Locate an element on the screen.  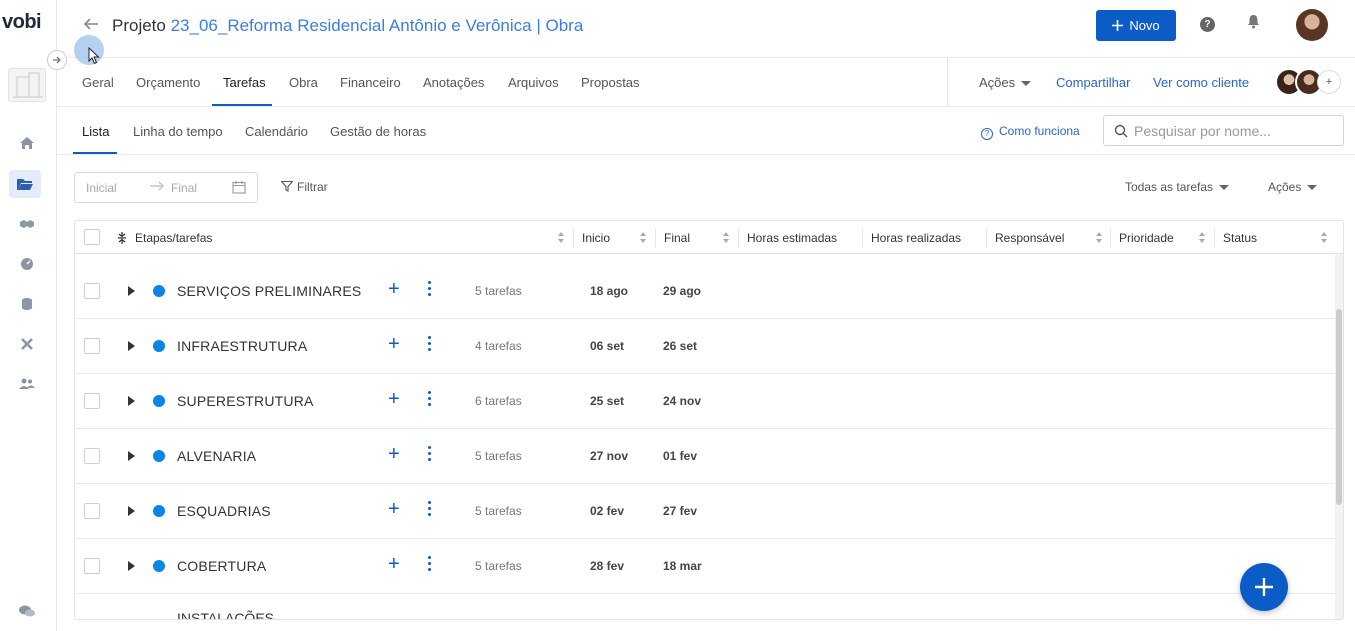
table-row: COBERTURA + 5 tarefas 28 fev 18 mar is located at coordinates (705, 566).